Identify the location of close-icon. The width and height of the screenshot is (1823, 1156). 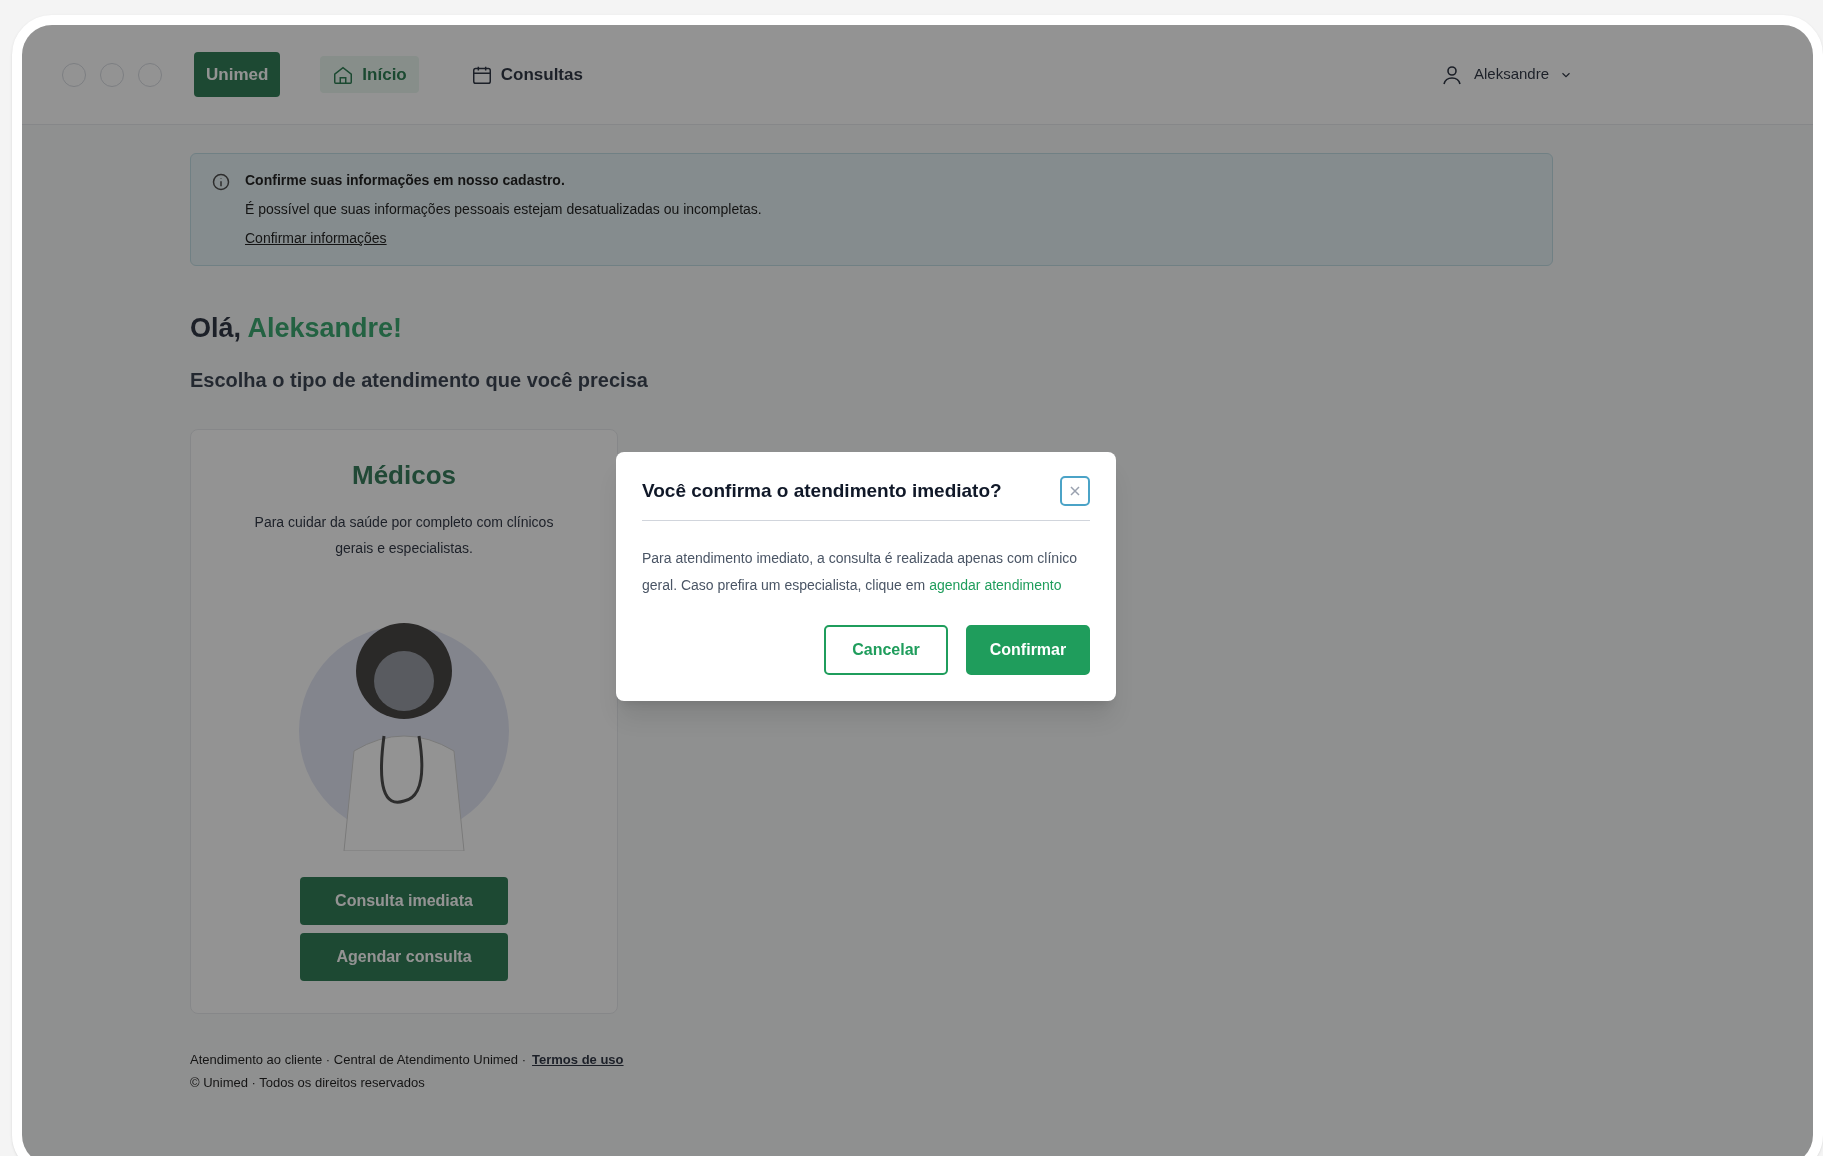
(1075, 491).